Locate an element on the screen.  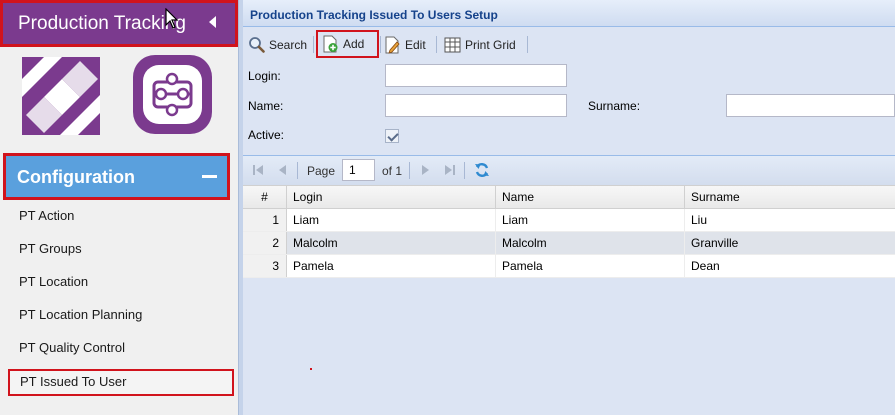
add-button-label: Add is located at coordinates (354, 44).